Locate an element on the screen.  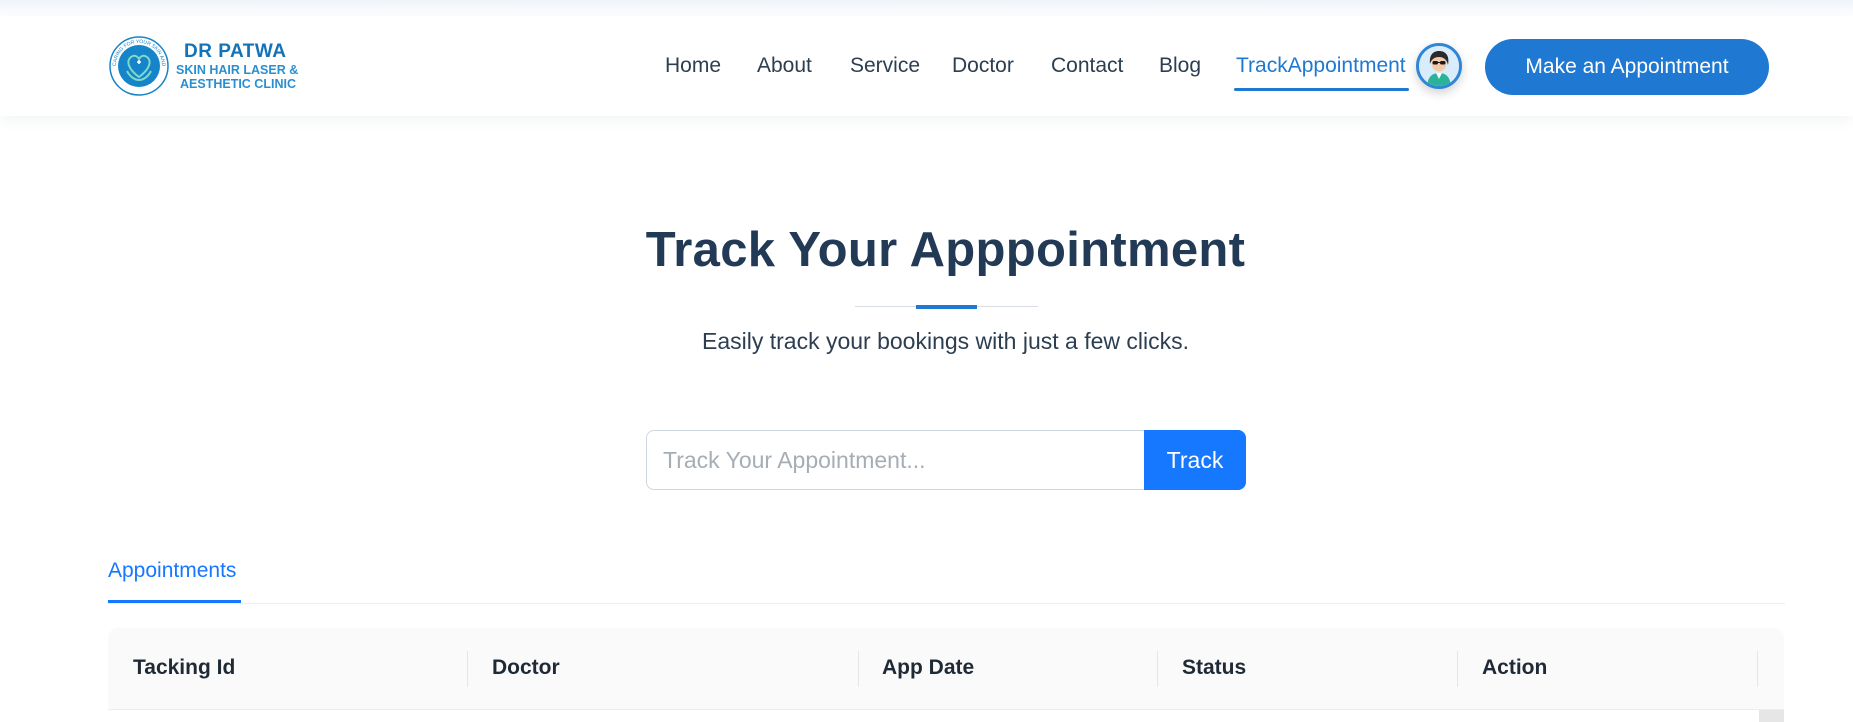
brand-tagline-2: AESTHETIC CLINIC is located at coordinates (238, 83).